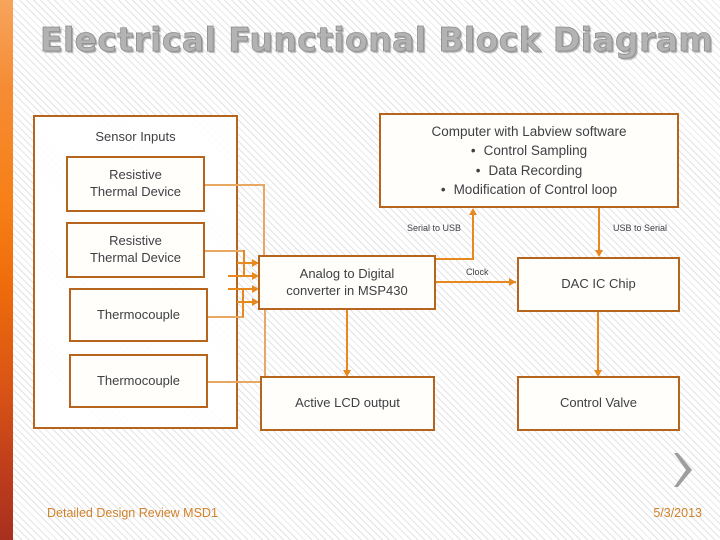 The width and height of the screenshot is (720, 540). What do you see at coordinates (476, 282) in the screenshot?
I see `connector-adc-to-dac-h` at bounding box center [476, 282].